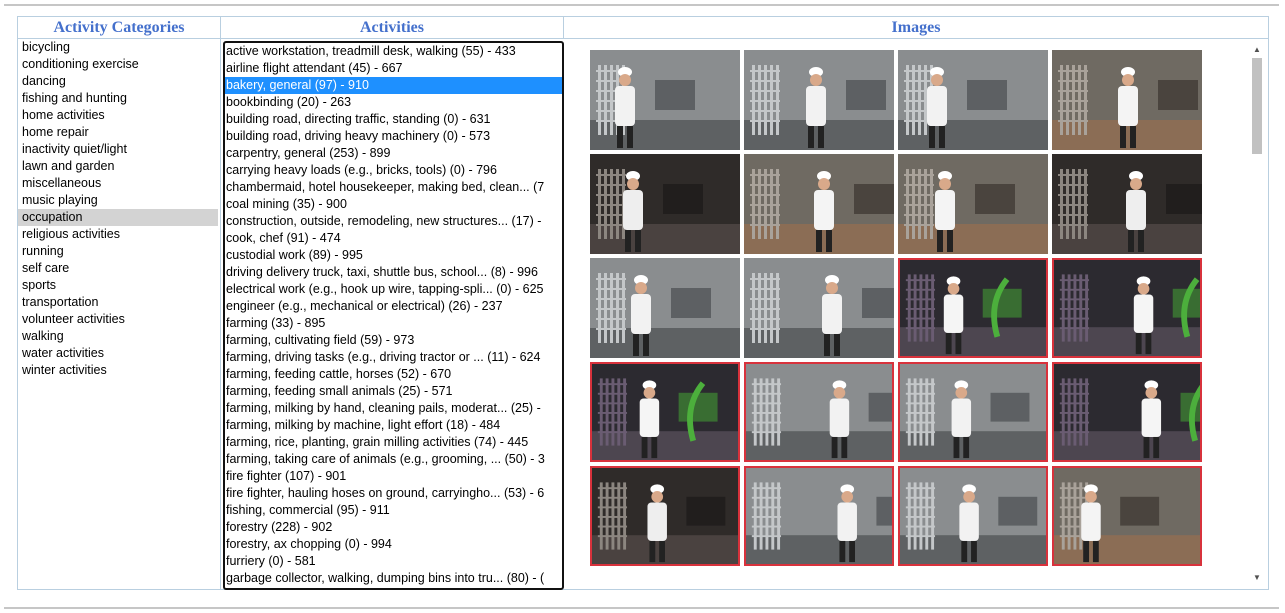 The width and height of the screenshot is (1285, 613). I want to click on category-item: winter activities, so click(118, 370).